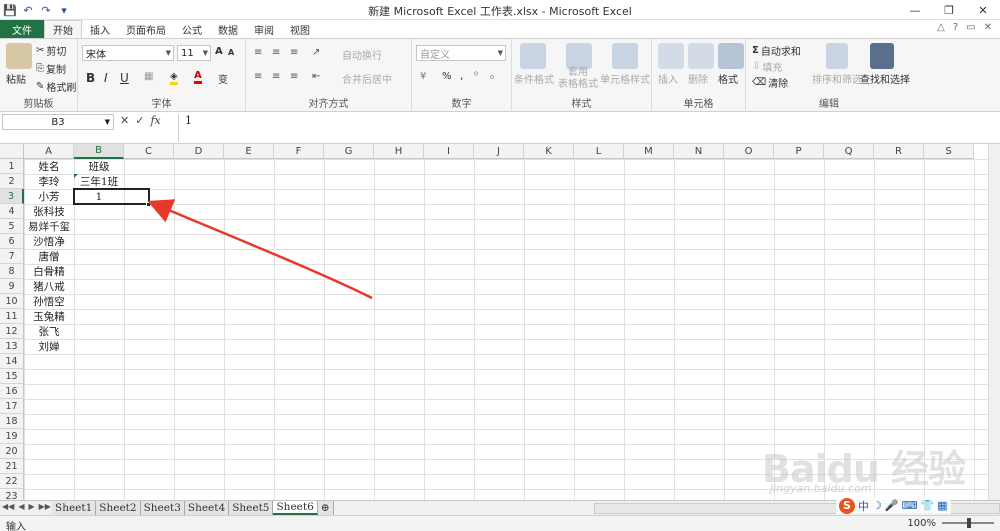 Image resolution: width=1000 pixels, height=531 pixels. I want to click on row-header-15: 15, so click(12, 376).